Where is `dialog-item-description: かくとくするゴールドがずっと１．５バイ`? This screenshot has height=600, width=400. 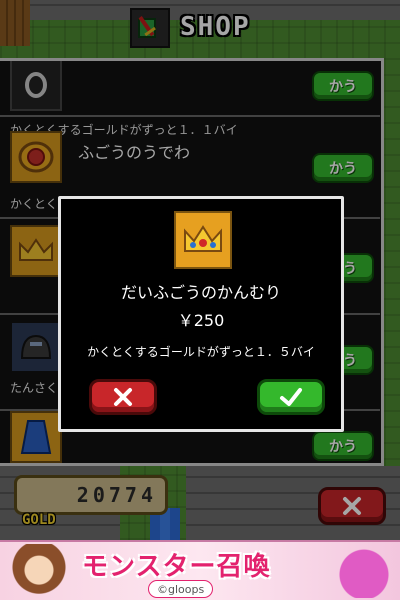
dialog-item-description: かくとくするゴールドがずっと１．５バイ is located at coordinates (201, 352).